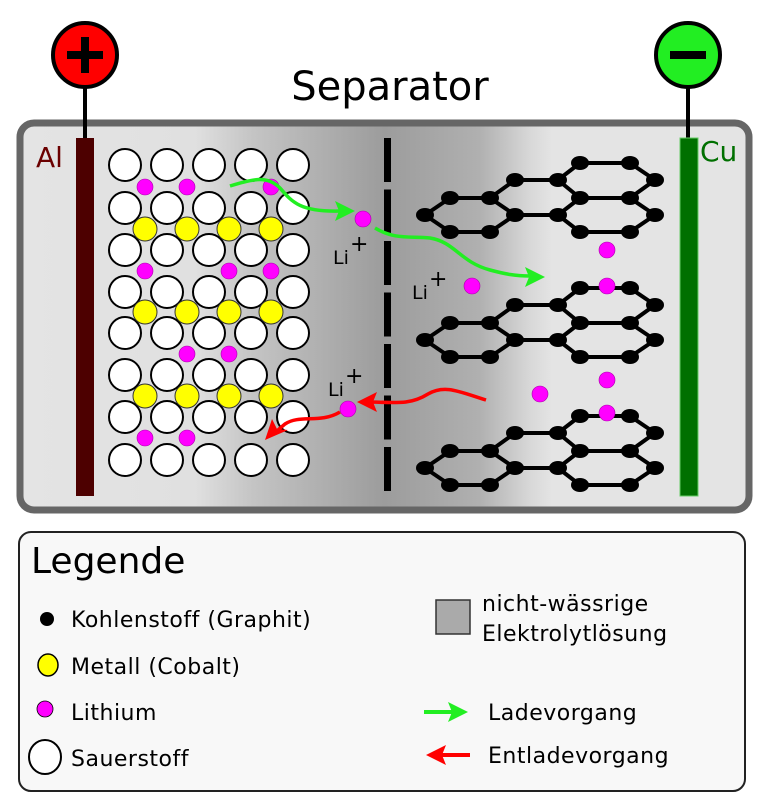 This screenshot has height=812, width=768. I want to click on legend-oxygen: Sauerstoff, so click(130, 759).